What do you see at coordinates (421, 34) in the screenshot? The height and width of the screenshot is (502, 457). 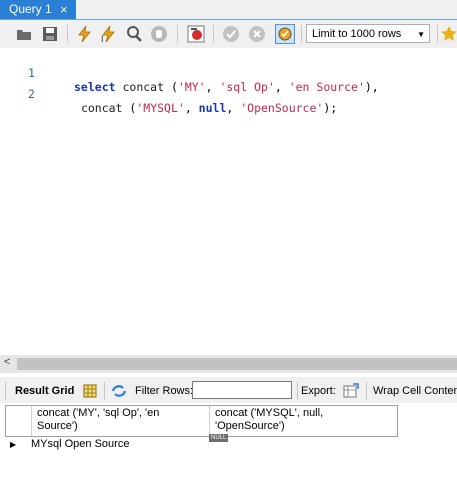 I see `chevron-down-icon: ▼` at bounding box center [421, 34].